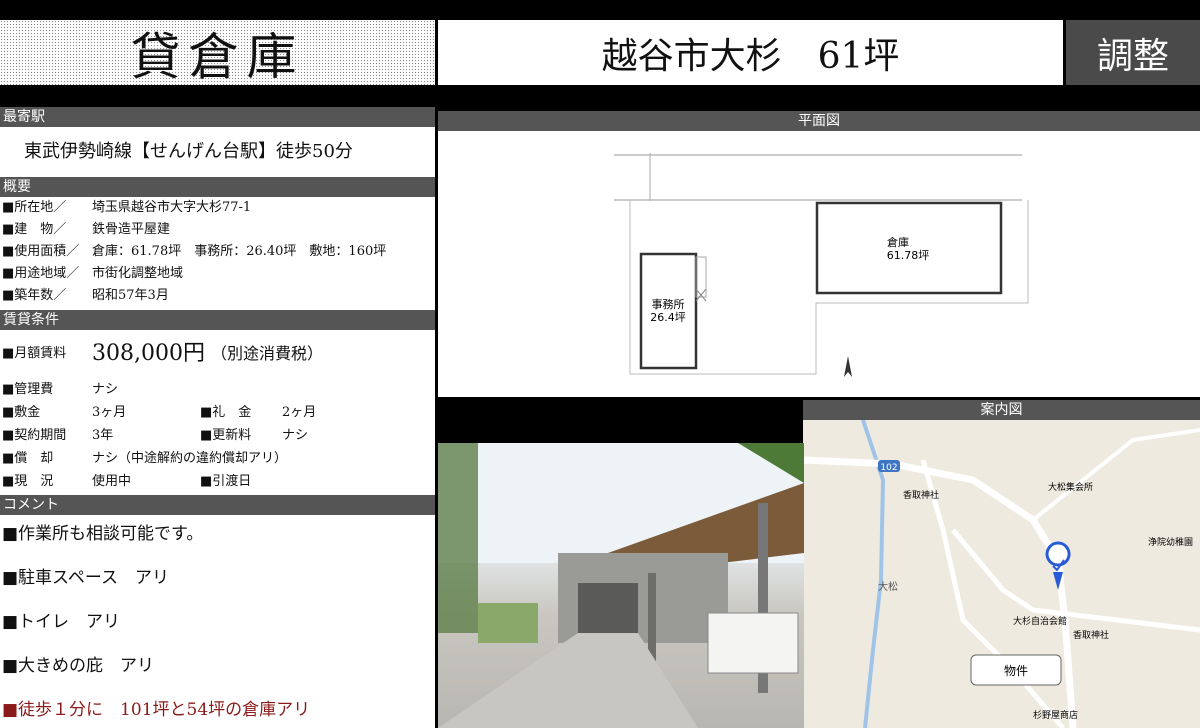  Describe the element at coordinates (28, 481) in the screenshot. I see `current-status-key: ■現 況` at that location.